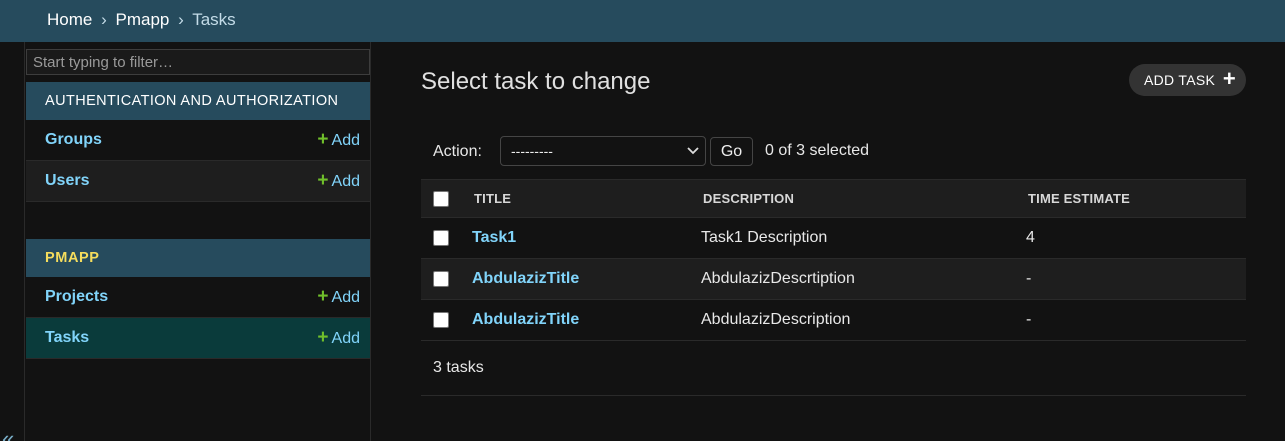 The image size is (1285, 441). What do you see at coordinates (76, 297) in the screenshot?
I see `sidebar-item-label: Projects` at bounding box center [76, 297].